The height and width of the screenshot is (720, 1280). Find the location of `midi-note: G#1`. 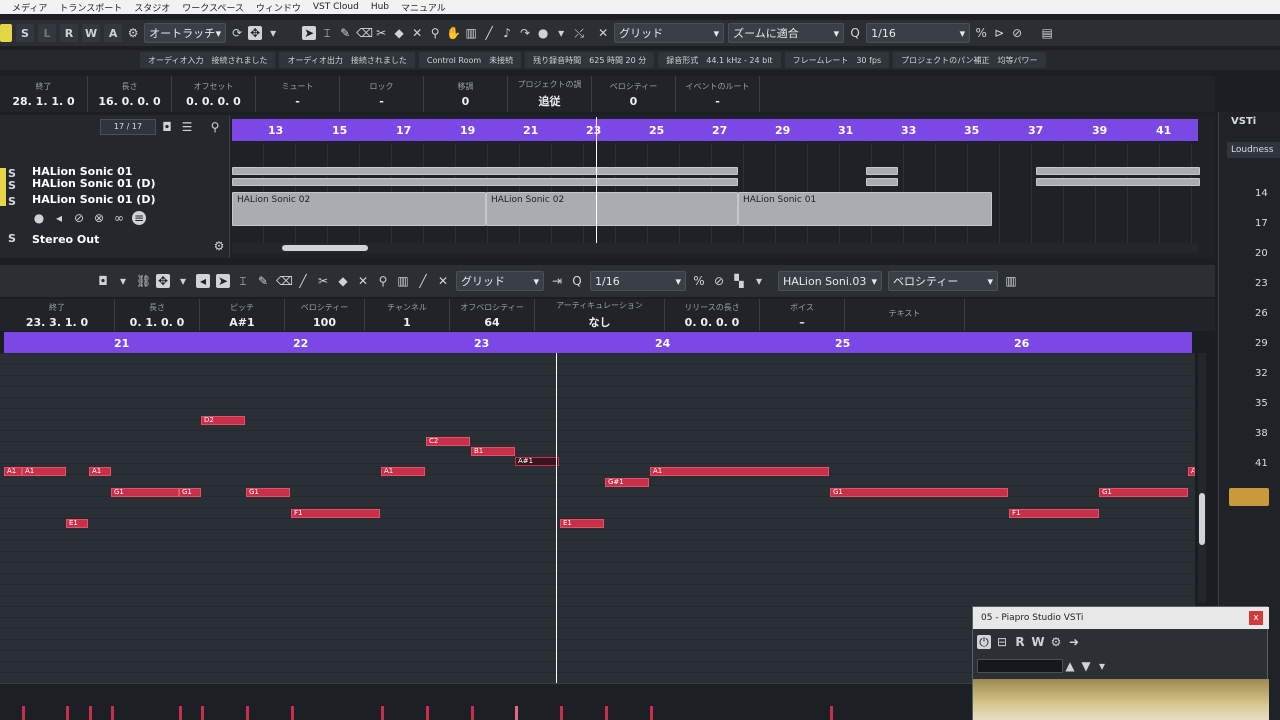

midi-note: G#1 is located at coordinates (627, 482).